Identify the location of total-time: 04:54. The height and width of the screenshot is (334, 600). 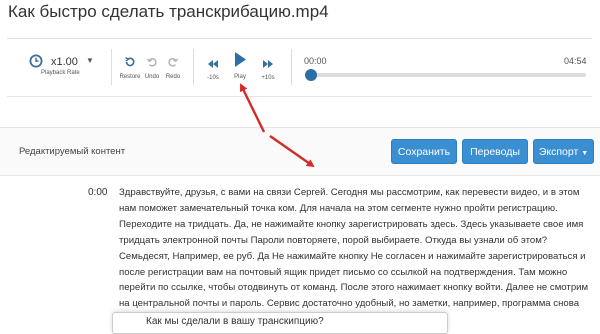
(575, 61).